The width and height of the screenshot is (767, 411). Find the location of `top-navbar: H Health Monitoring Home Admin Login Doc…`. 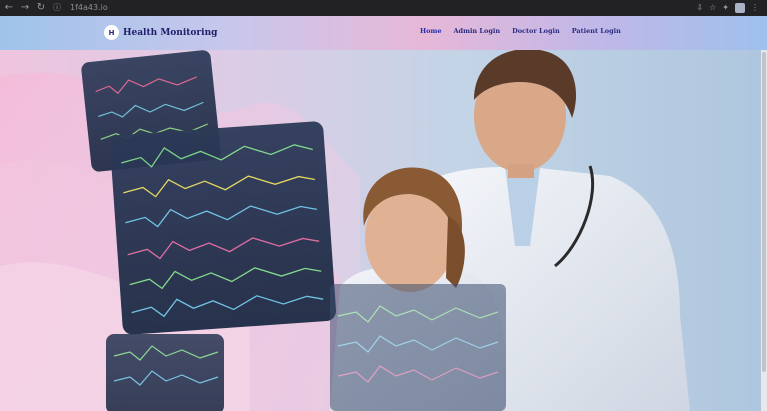

top-navbar: H Health Monitoring Home Admin Login Doc… is located at coordinates (383, 33).